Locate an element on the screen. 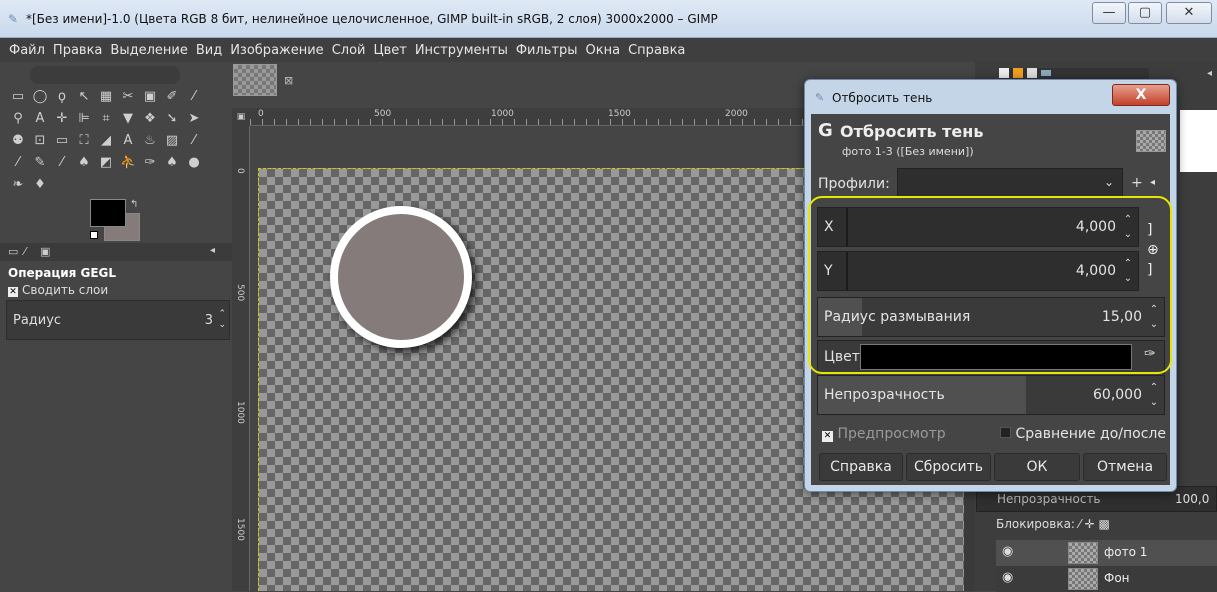  text-frame-icon: ▭ is located at coordinates (62, 141).